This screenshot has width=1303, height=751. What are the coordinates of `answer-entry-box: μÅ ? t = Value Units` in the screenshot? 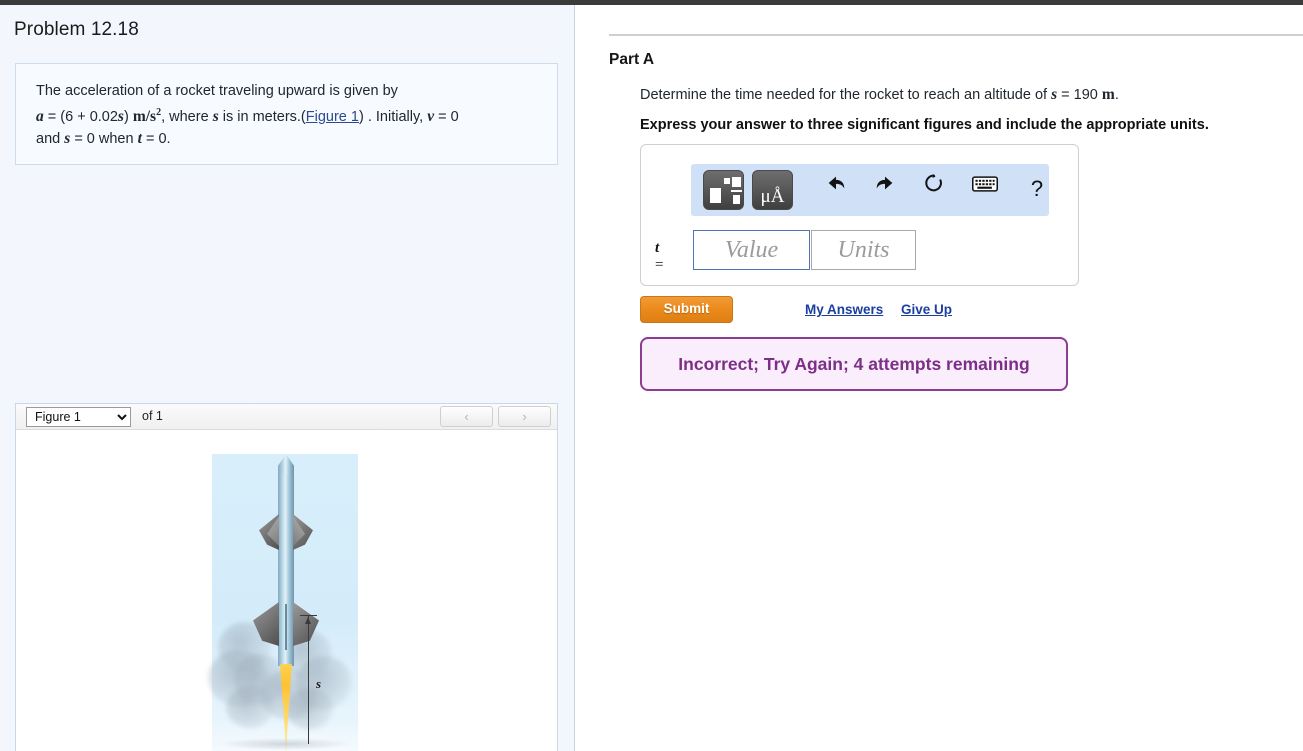 It's located at (859, 215).